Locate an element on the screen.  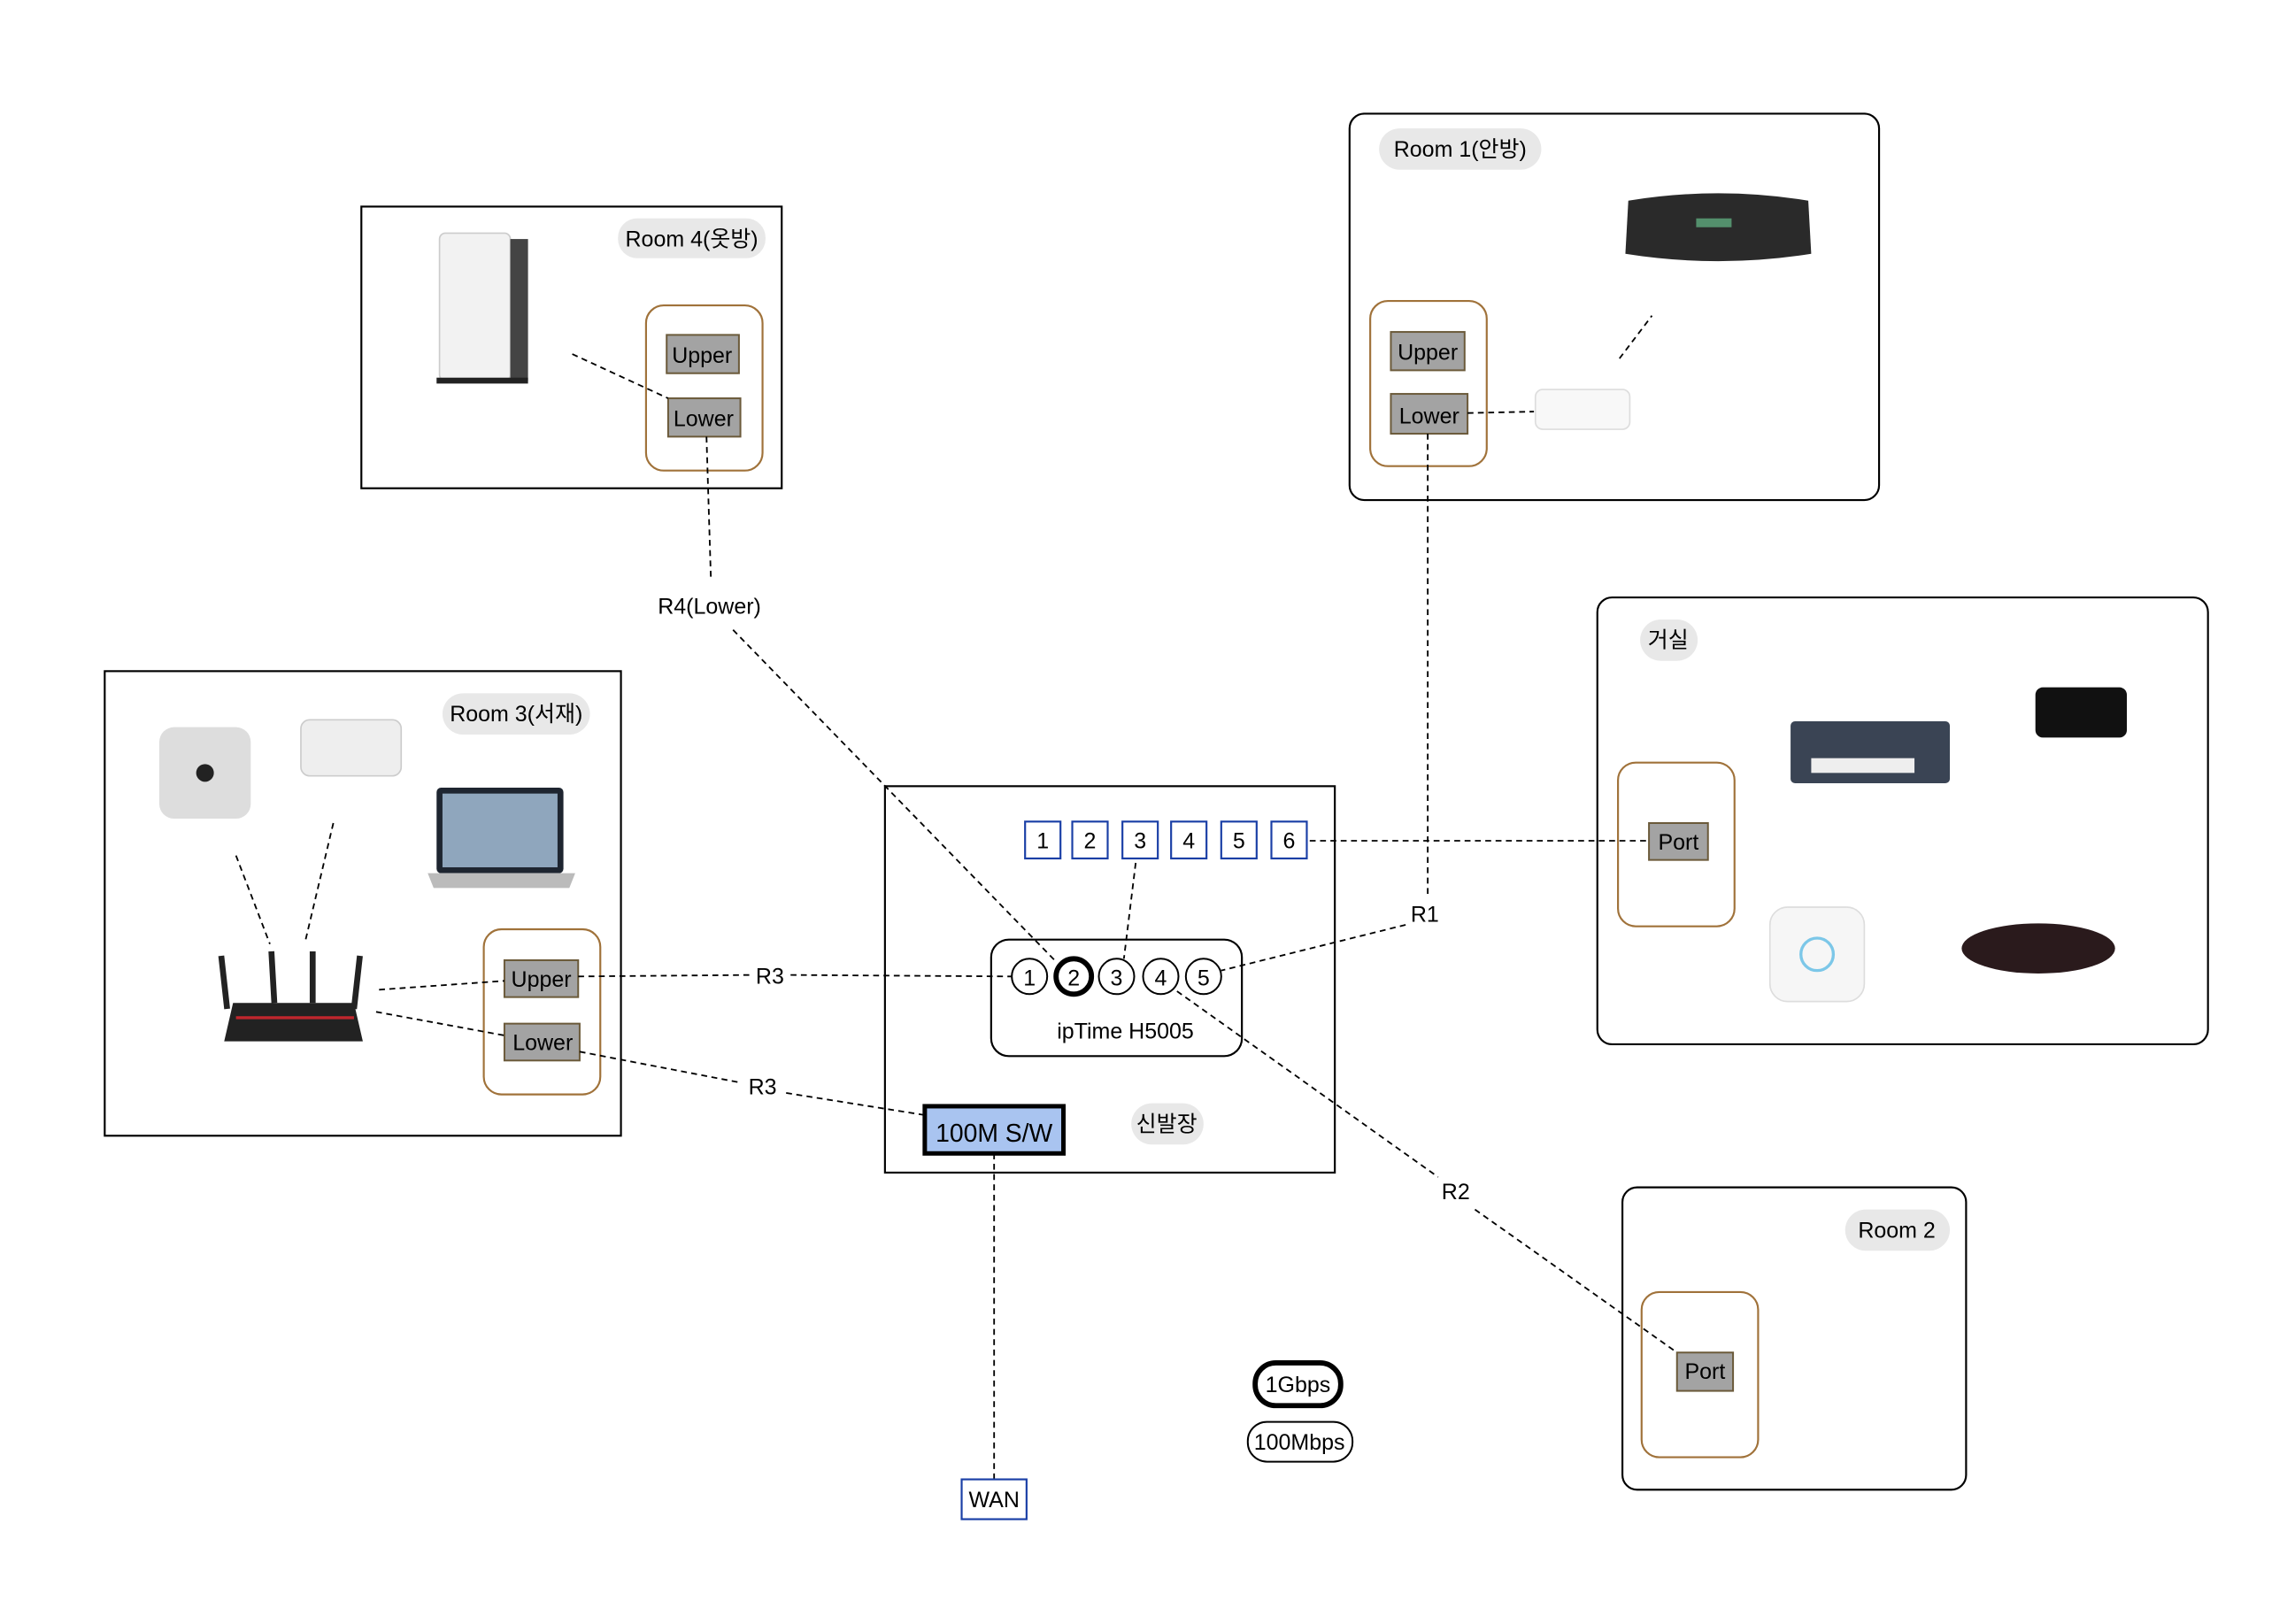
nas-to-lower-link is located at coordinates (620, 376).